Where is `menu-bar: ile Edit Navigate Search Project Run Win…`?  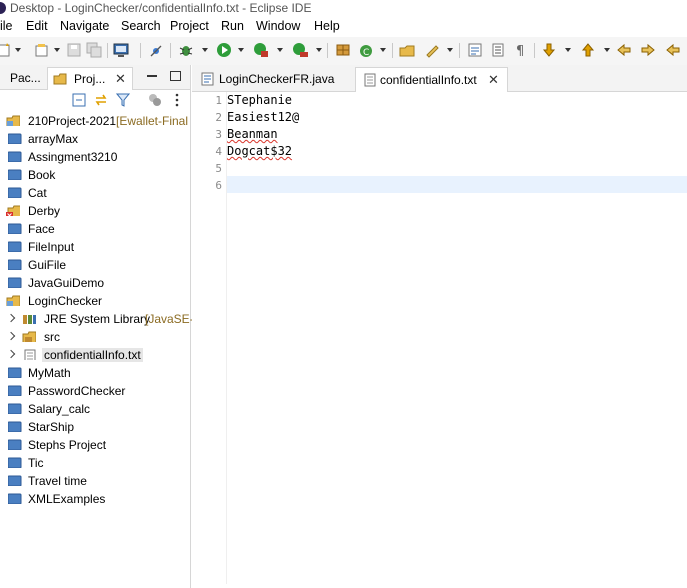 menu-bar: ile Edit Navigate Search Project Run Win… is located at coordinates (343, 27).